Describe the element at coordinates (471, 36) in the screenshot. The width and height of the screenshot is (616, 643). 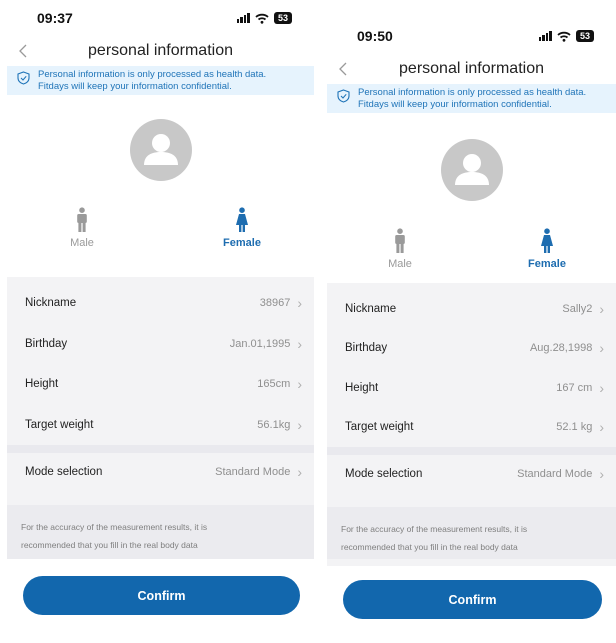
I see `status-bar: 09:50 53` at that location.